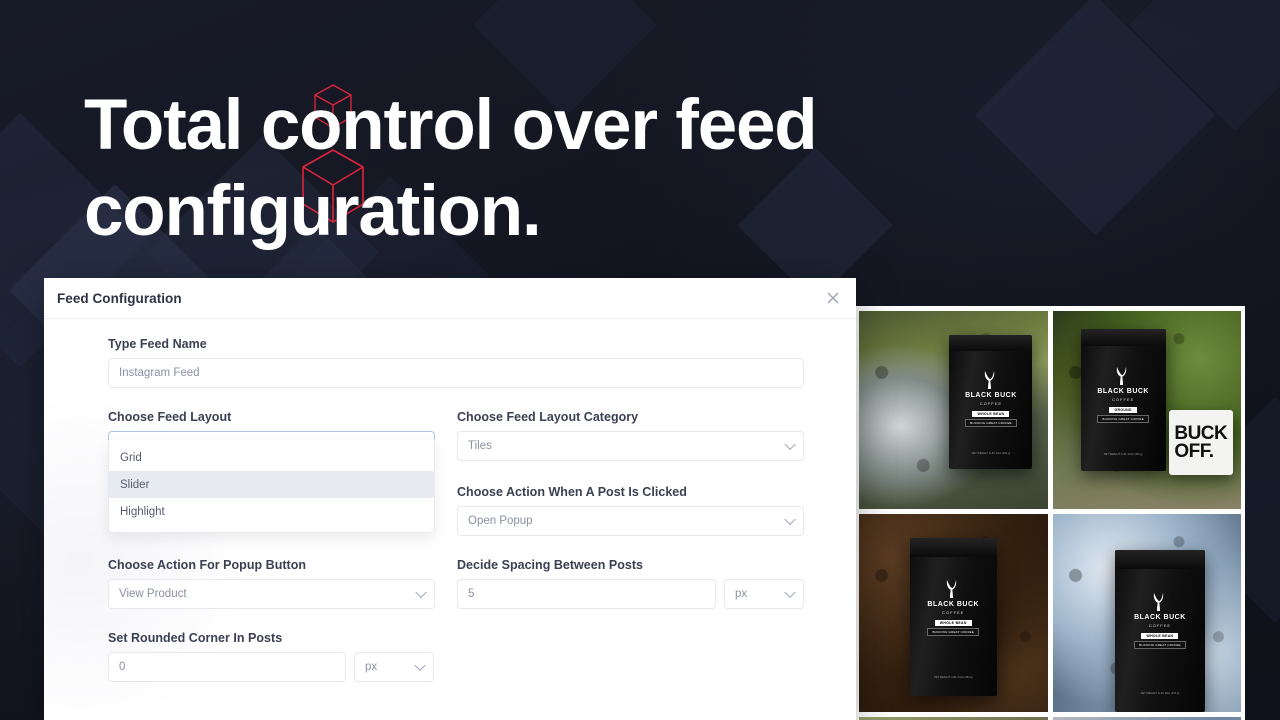 The image size is (1280, 720). I want to click on coffee-mug: BUCK OFF., so click(1201, 443).